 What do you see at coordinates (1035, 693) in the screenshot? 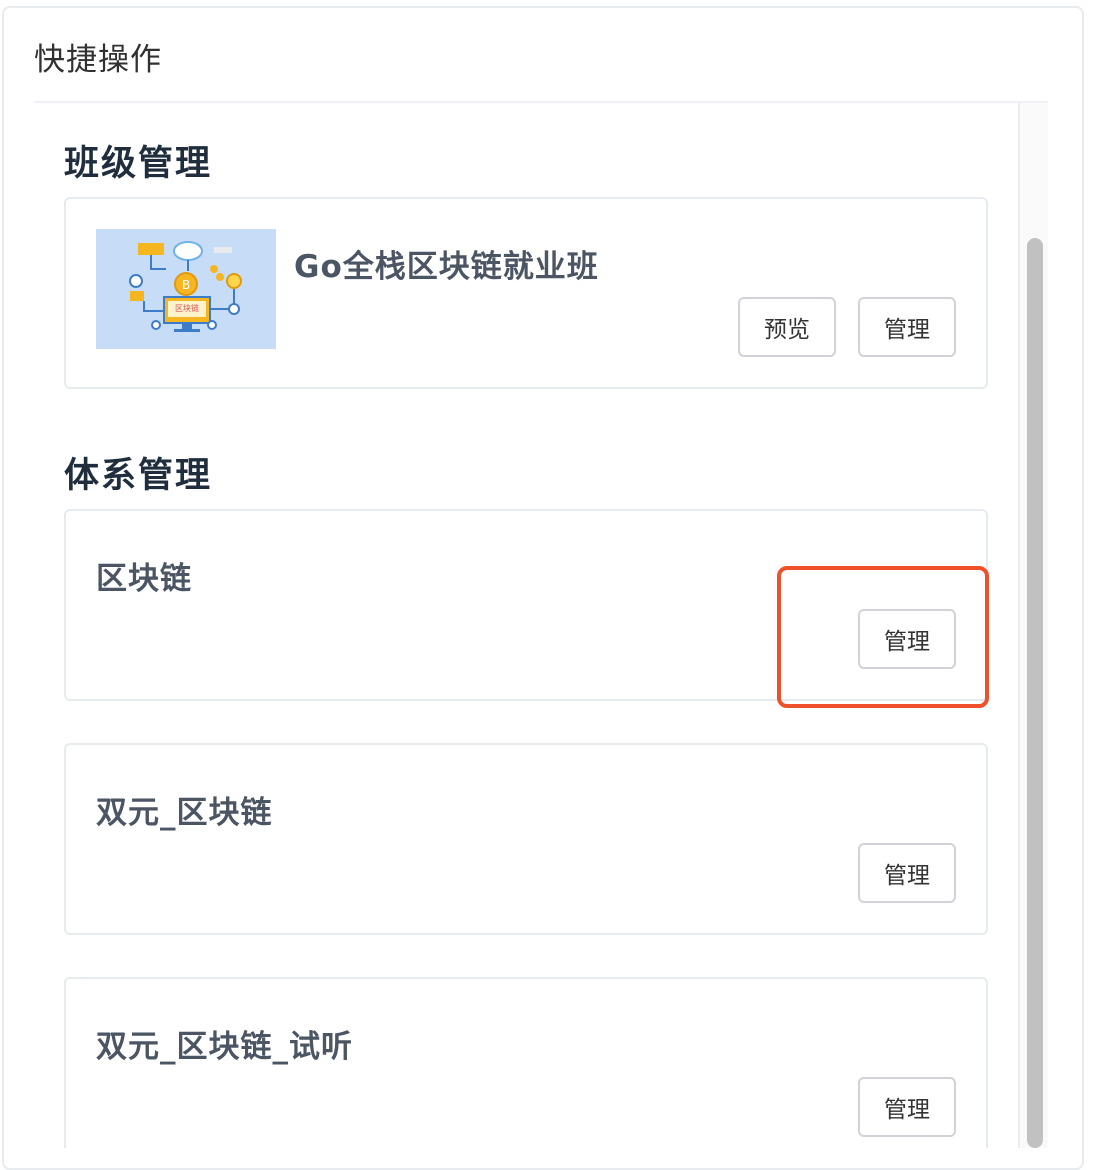
I see `scrollbar-thumb` at bounding box center [1035, 693].